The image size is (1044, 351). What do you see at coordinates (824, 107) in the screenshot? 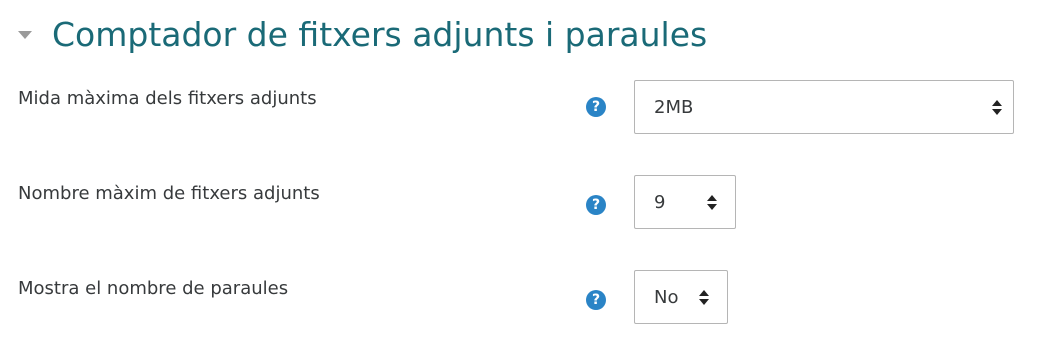
I see `max-attachment-size-select: 2MB` at bounding box center [824, 107].